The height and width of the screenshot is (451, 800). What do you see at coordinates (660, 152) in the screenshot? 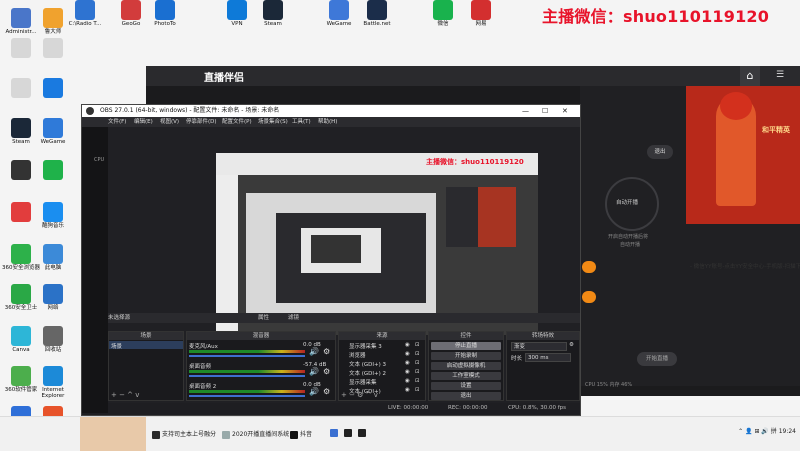
I see `exit-button: 退出` at bounding box center [660, 152].